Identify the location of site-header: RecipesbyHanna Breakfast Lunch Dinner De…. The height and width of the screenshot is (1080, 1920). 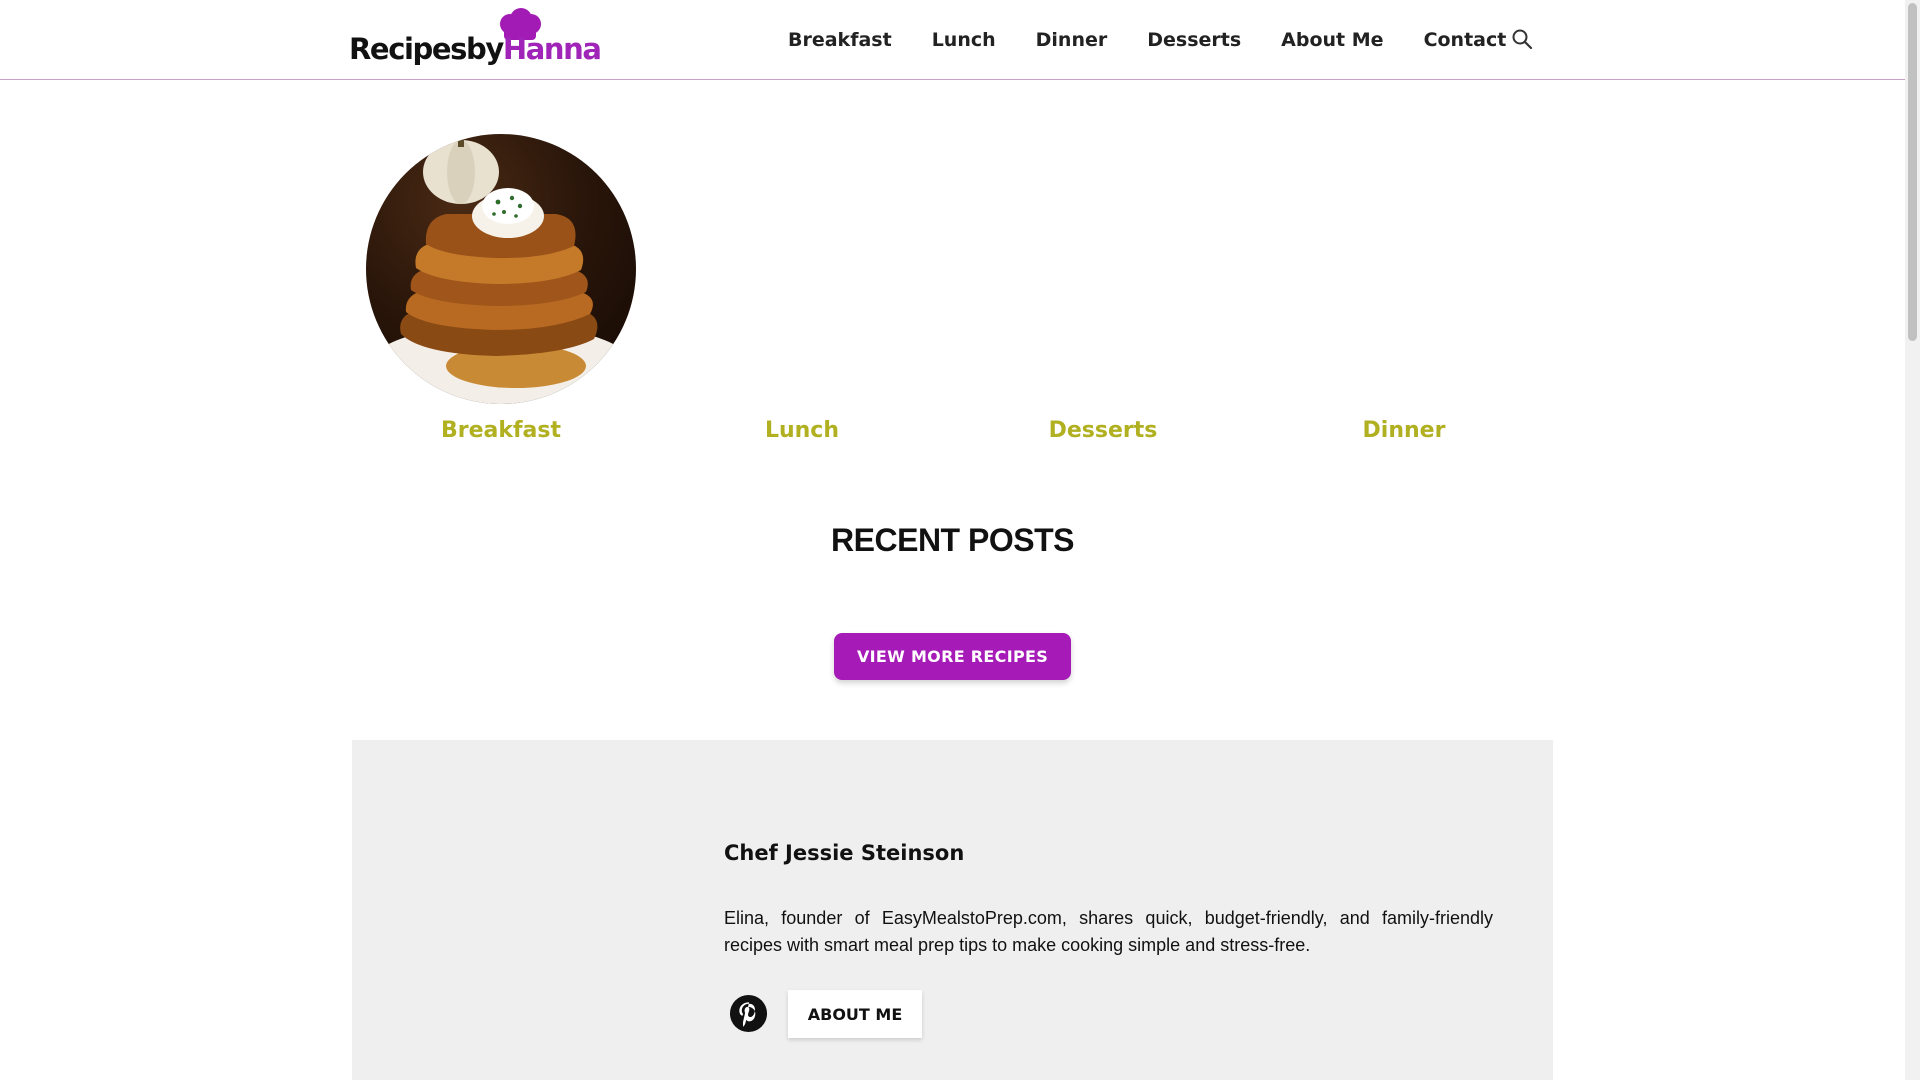
(952, 40).